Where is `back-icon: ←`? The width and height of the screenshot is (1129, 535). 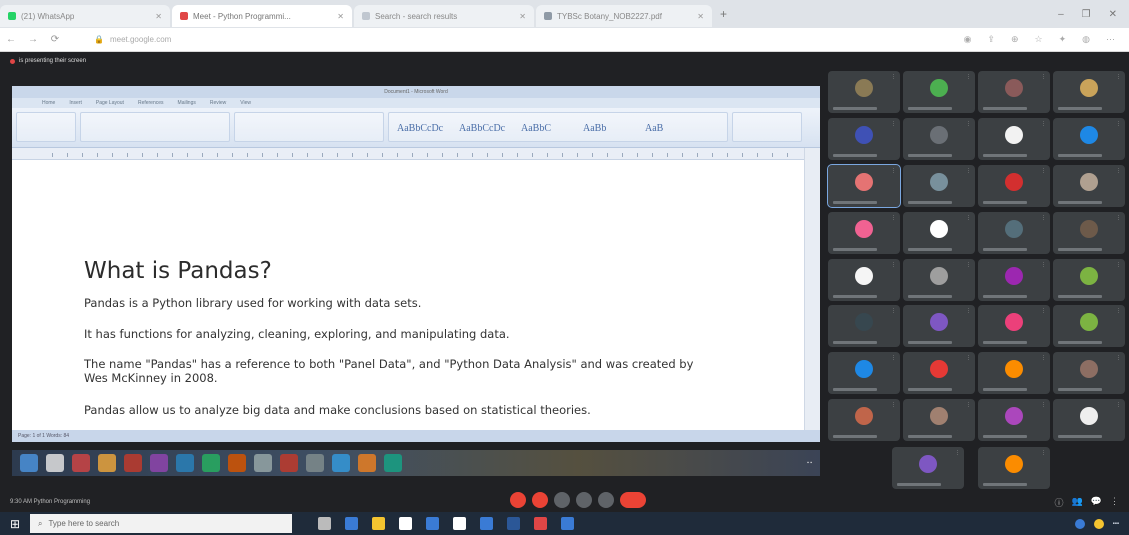 back-icon: ← is located at coordinates (11, 39).